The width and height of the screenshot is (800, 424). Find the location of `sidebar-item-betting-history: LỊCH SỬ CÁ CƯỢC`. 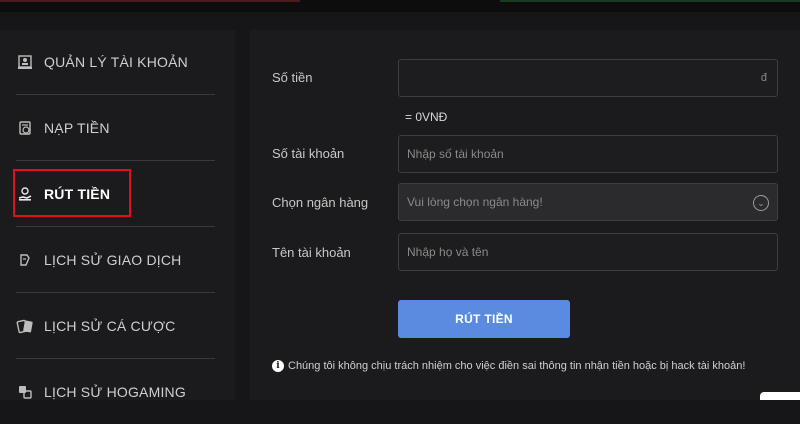

sidebar-item-betting-history: LỊCH SỬ CÁ CƯỢC is located at coordinates (115, 326).